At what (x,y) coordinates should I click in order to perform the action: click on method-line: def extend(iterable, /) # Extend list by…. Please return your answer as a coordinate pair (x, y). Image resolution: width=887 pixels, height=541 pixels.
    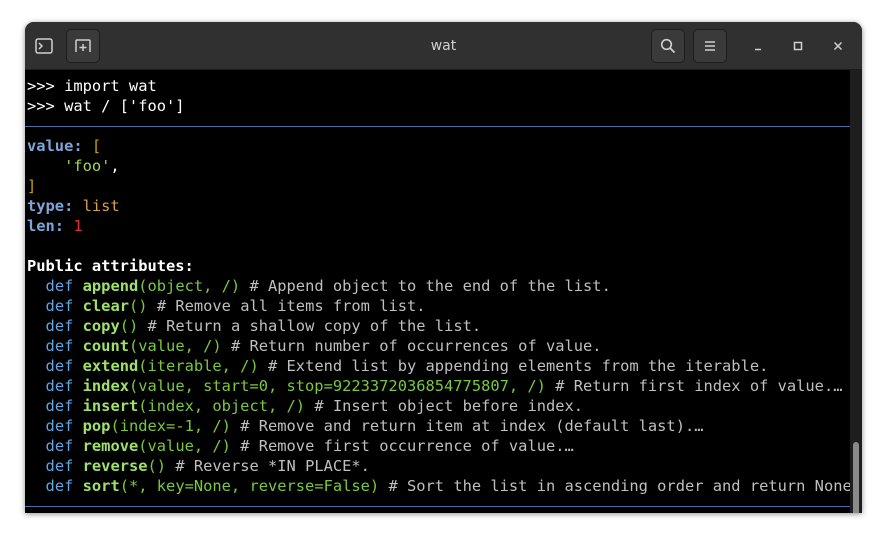
    Looking at the image, I should click on (398, 366).